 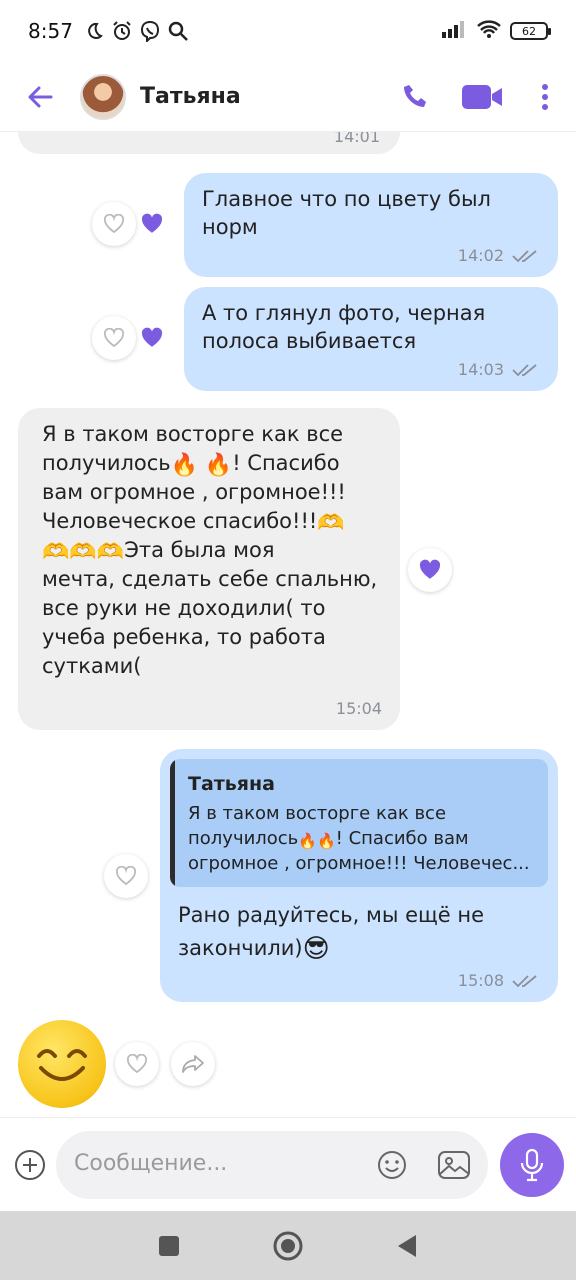 What do you see at coordinates (480, 980) in the screenshot?
I see `message-time: 15:08` at bounding box center [480, 980].